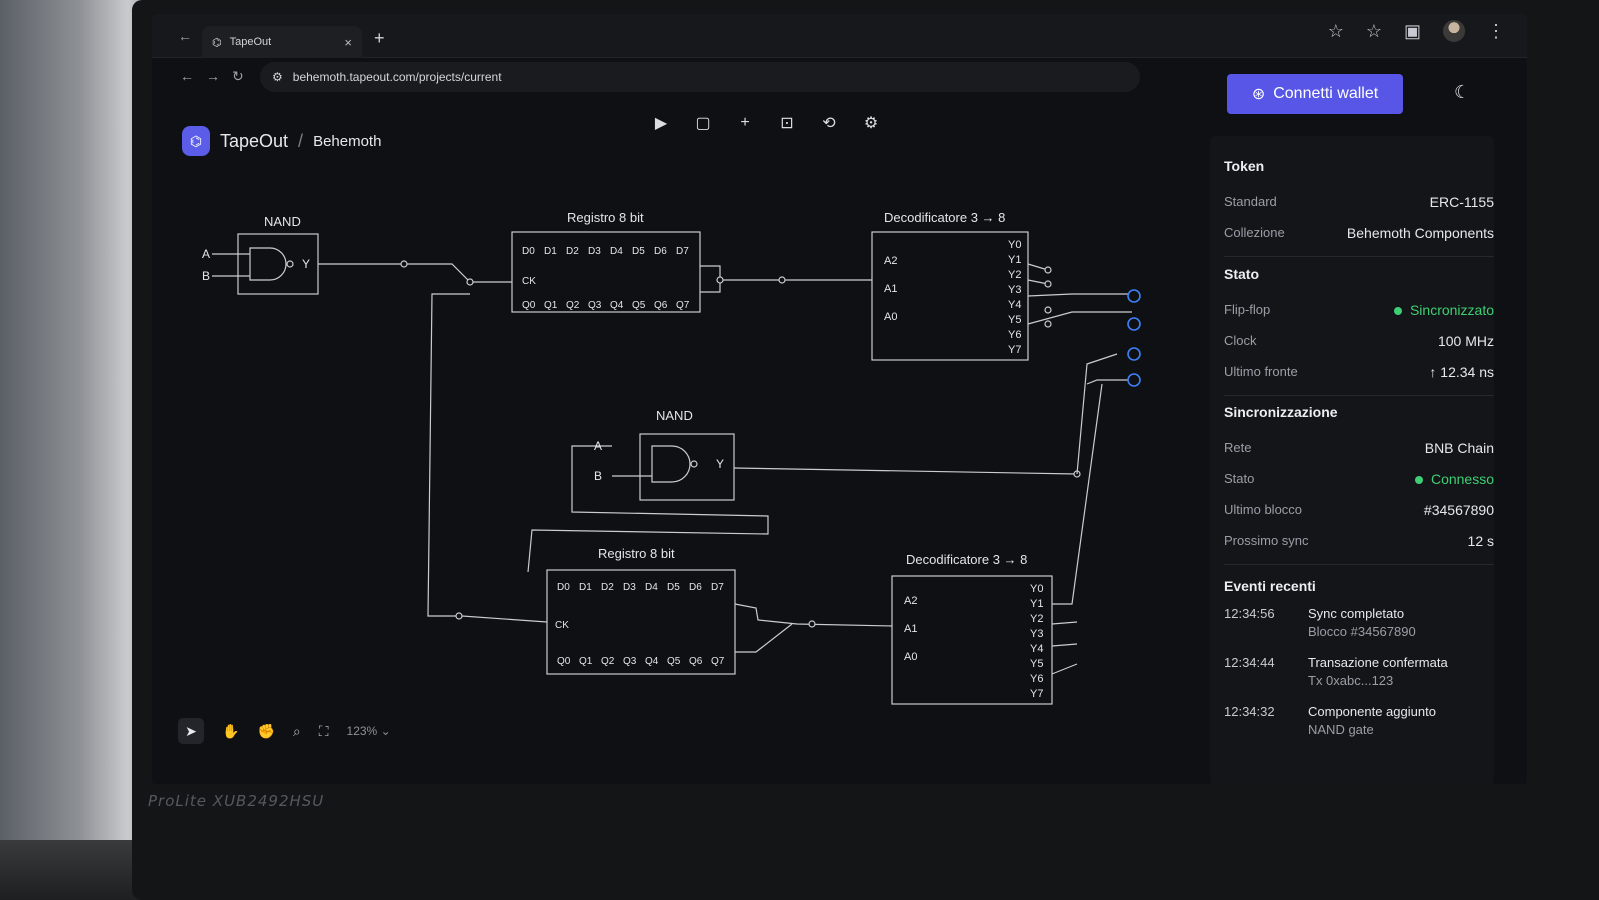 The width and height of the screenshot is (1599, 900). What do you see at coordinates (1249, 711) in the screenshot?
I see `event-time: 12:34:32` at bounding box center [1249, 711].